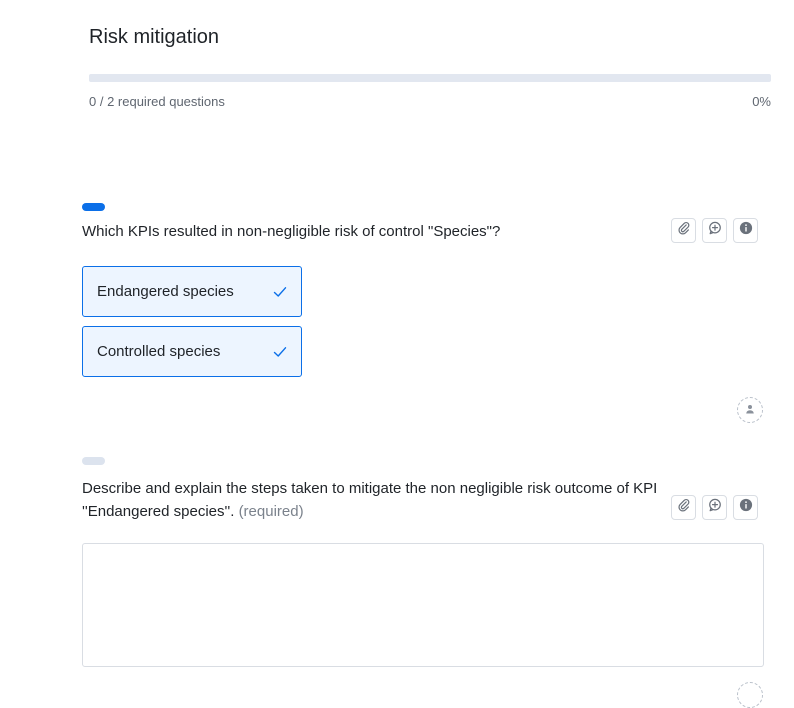 The width and height of the screenshot is (794, 708). Describe the element at coordinates (159, 351) in the screenshot. I see `option-label: Controlled species` at that location.